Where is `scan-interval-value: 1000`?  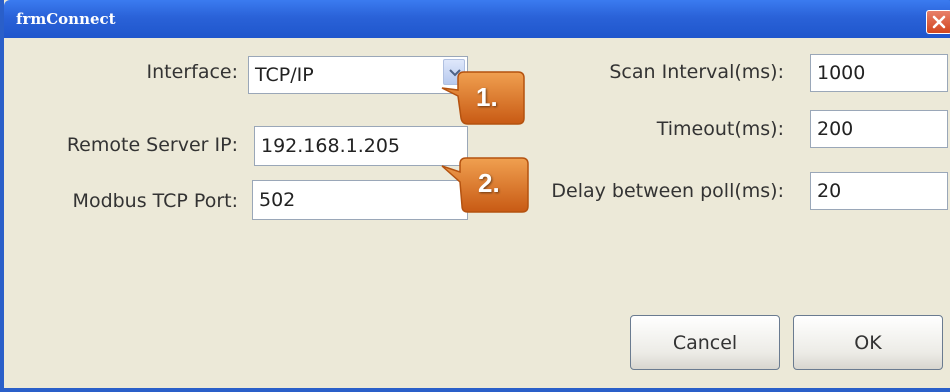 scan-interval-value: 1000 is located at coordinates (841, 73).